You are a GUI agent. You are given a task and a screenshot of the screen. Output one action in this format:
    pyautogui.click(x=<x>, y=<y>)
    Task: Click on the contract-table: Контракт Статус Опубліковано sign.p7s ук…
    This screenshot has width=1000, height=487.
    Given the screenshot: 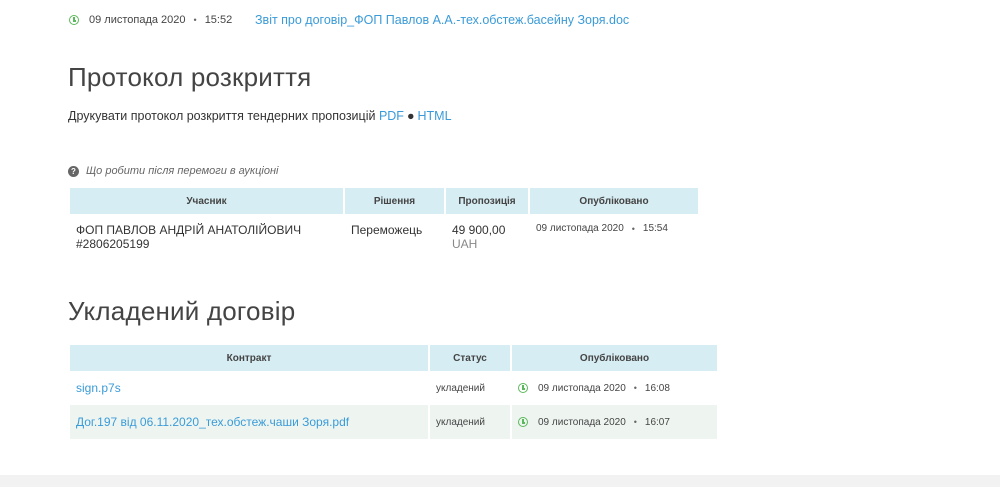 What is the action you would take?
    pyautogui.click(x=393, y=392)
    